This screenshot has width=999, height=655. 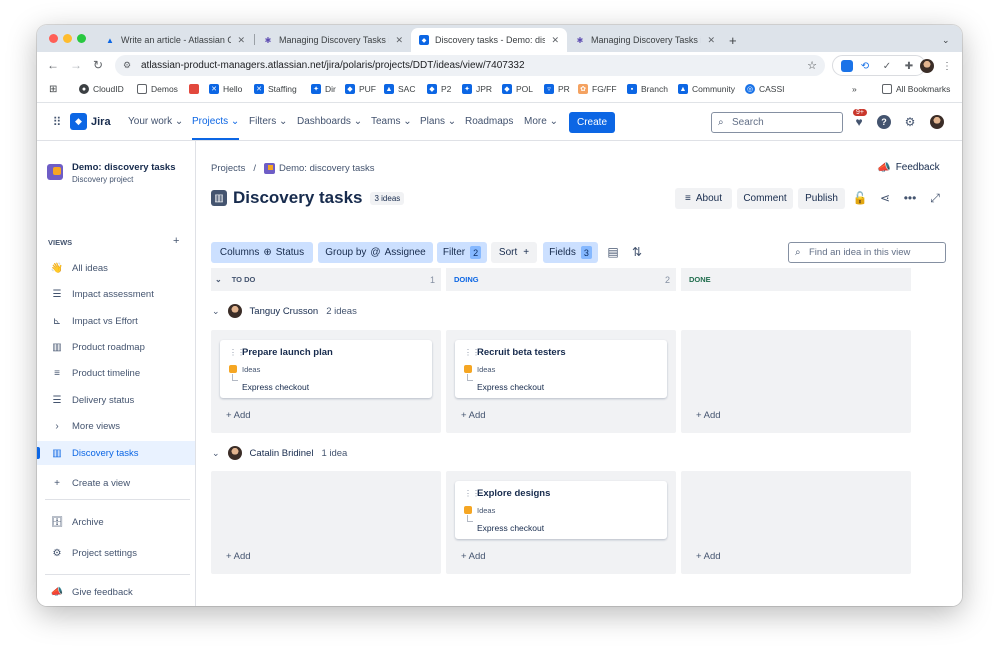 I want to click on maximize-window-button, so click(x=81, y=38).